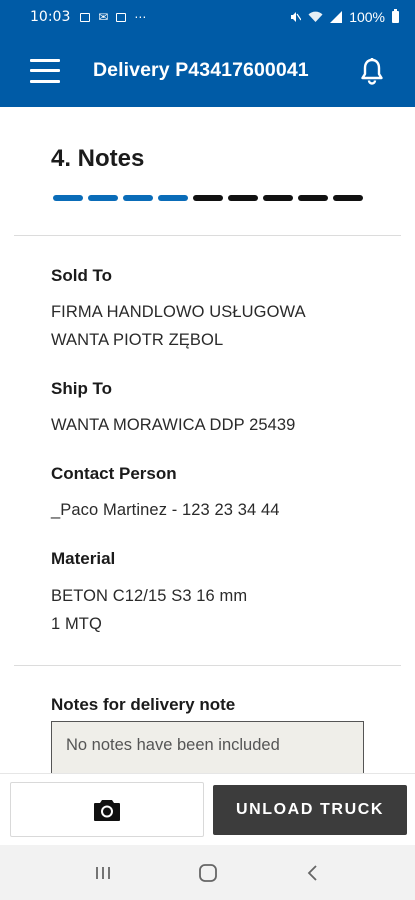 The height and width of the screenshot is (900, 415). I want to click on material-label: Material, so click(83, 558).